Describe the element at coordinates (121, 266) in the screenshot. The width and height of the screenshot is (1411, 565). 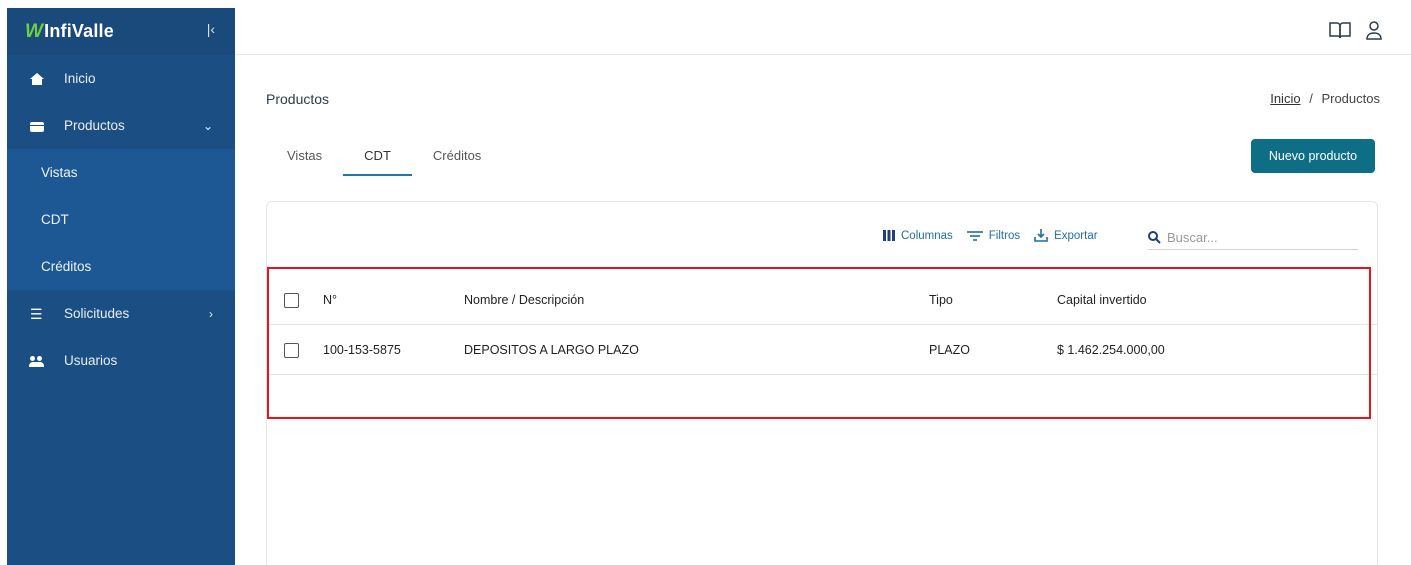
I see `sidebar-subitem-creditos: Créditos` at that location.